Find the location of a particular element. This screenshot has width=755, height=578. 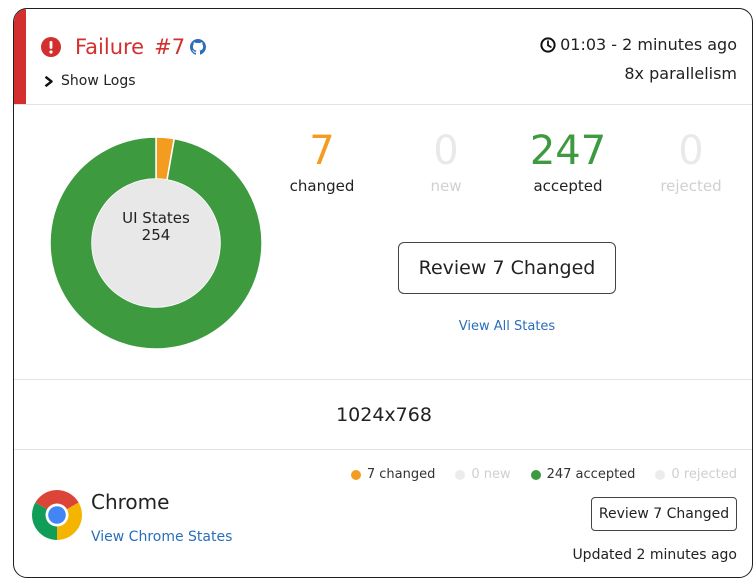

stat-rejected-label: rejected is located at coordinates (691, 186).